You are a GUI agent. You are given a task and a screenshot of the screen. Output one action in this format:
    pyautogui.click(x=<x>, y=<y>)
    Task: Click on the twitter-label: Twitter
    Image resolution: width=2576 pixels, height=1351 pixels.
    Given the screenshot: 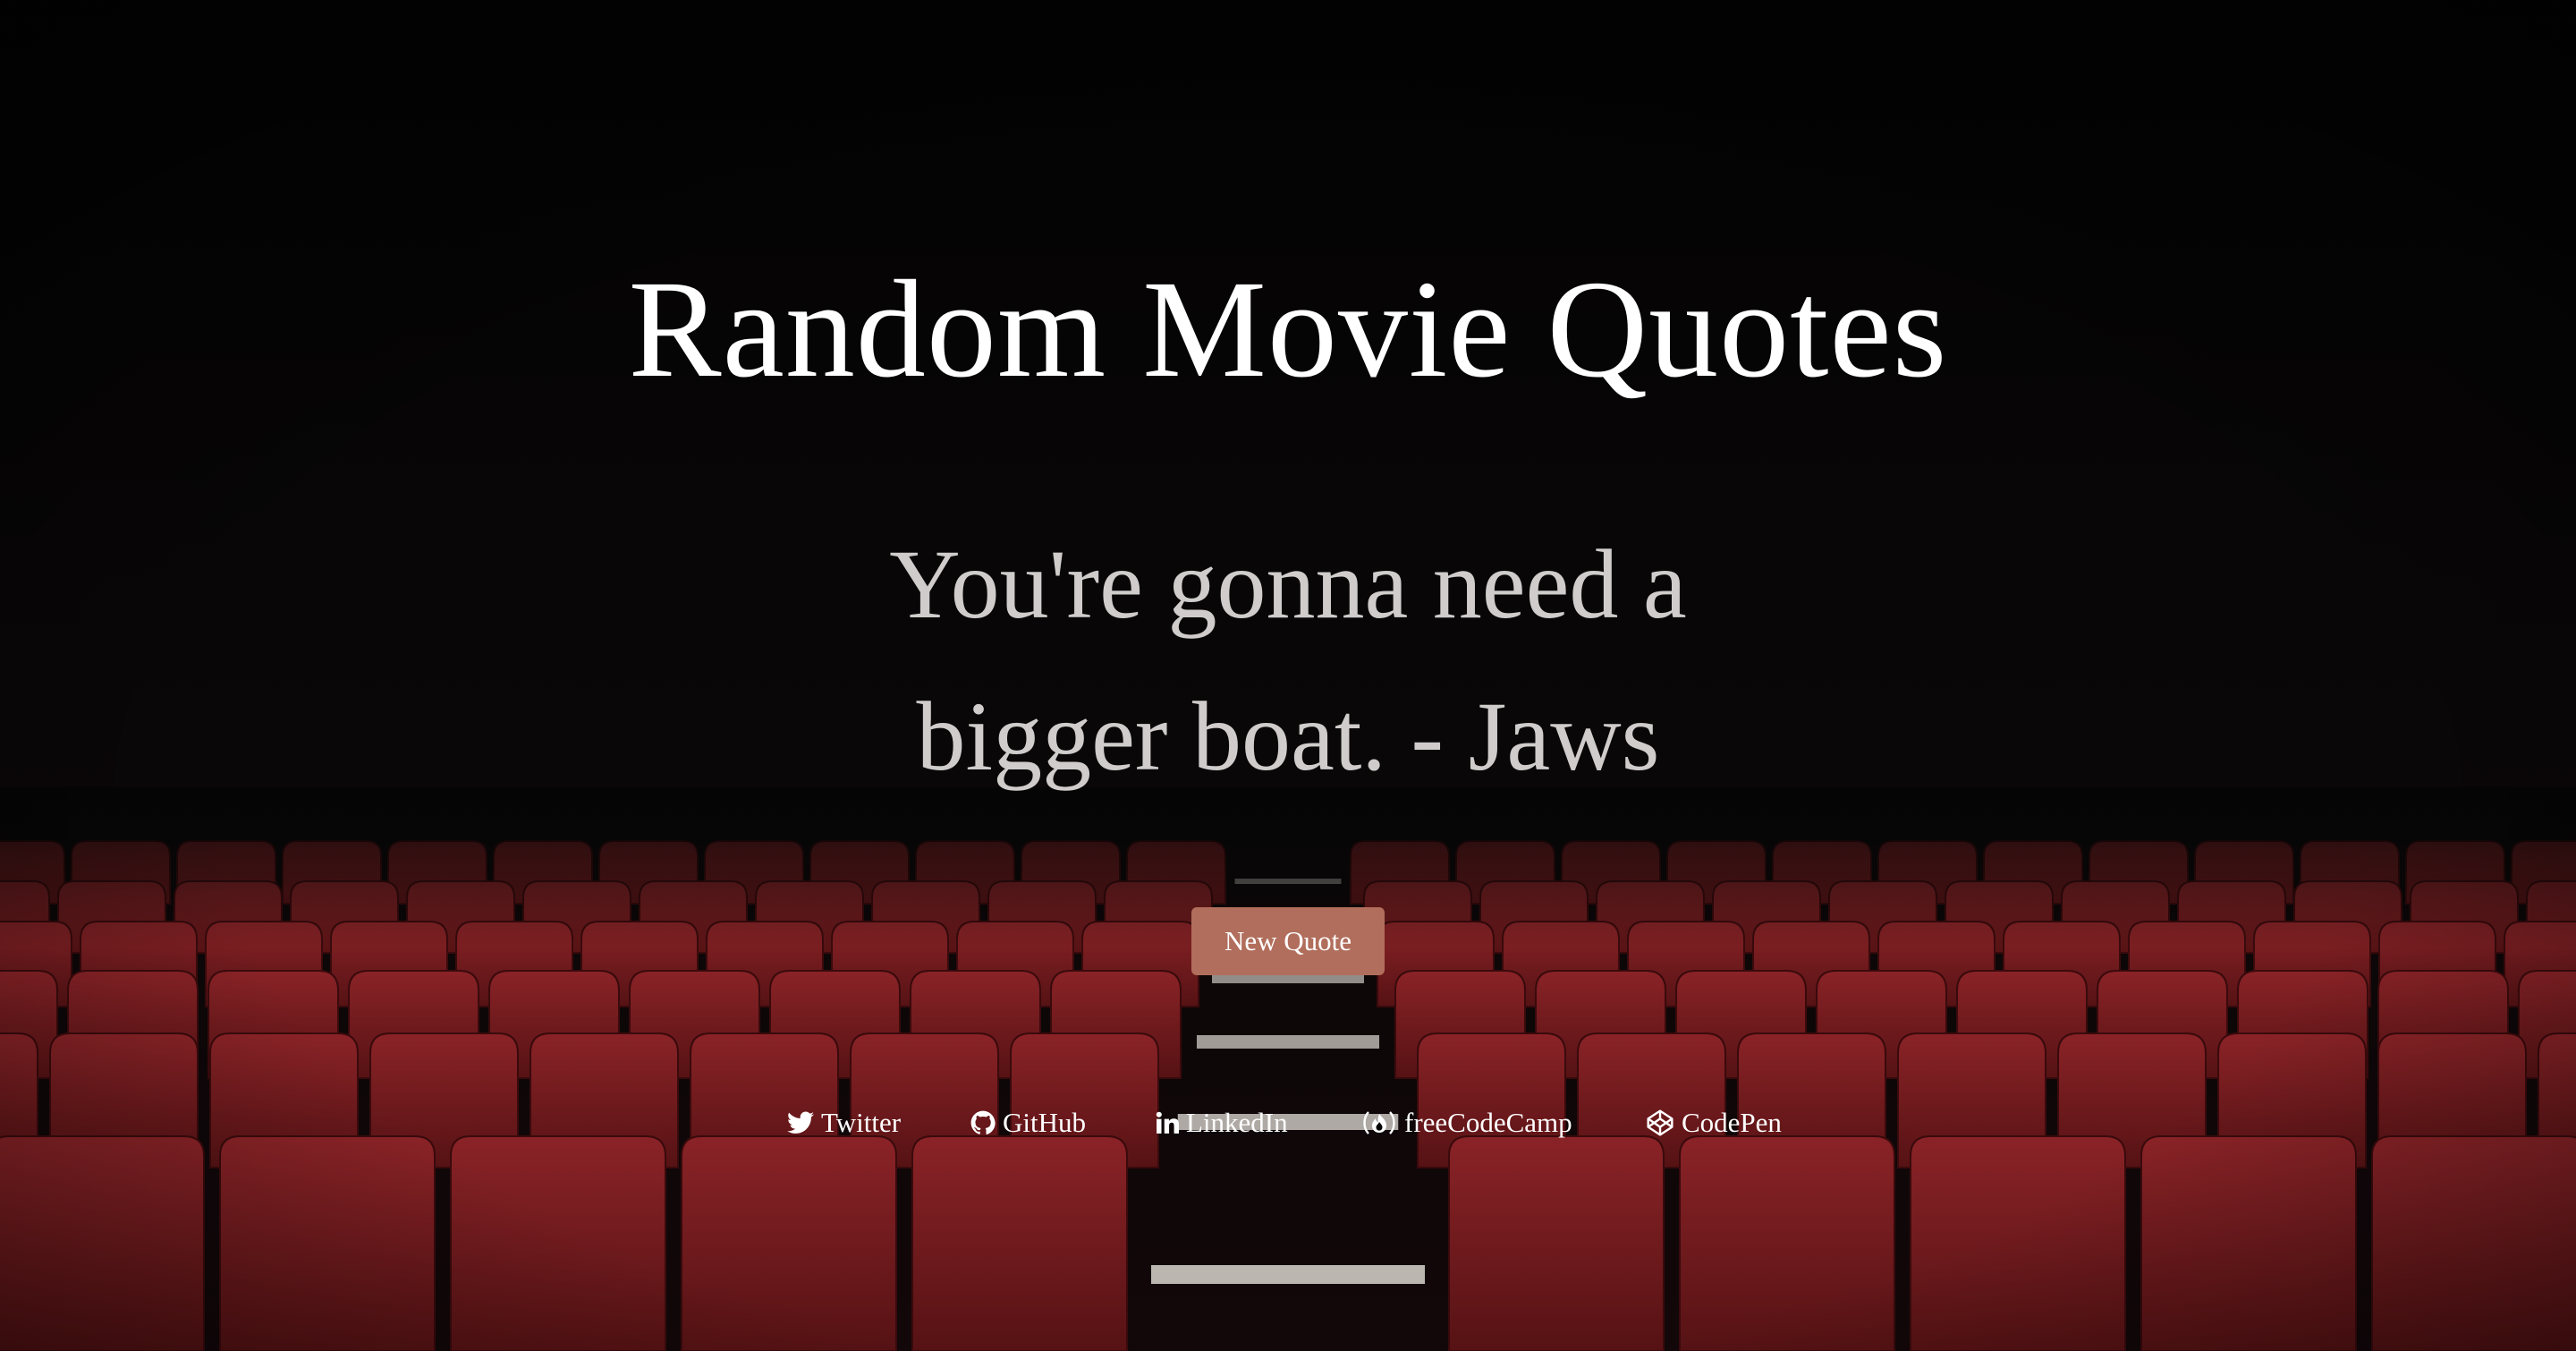 What is the action you would take?
    pyautogui.click(x=861, y=1123)
    